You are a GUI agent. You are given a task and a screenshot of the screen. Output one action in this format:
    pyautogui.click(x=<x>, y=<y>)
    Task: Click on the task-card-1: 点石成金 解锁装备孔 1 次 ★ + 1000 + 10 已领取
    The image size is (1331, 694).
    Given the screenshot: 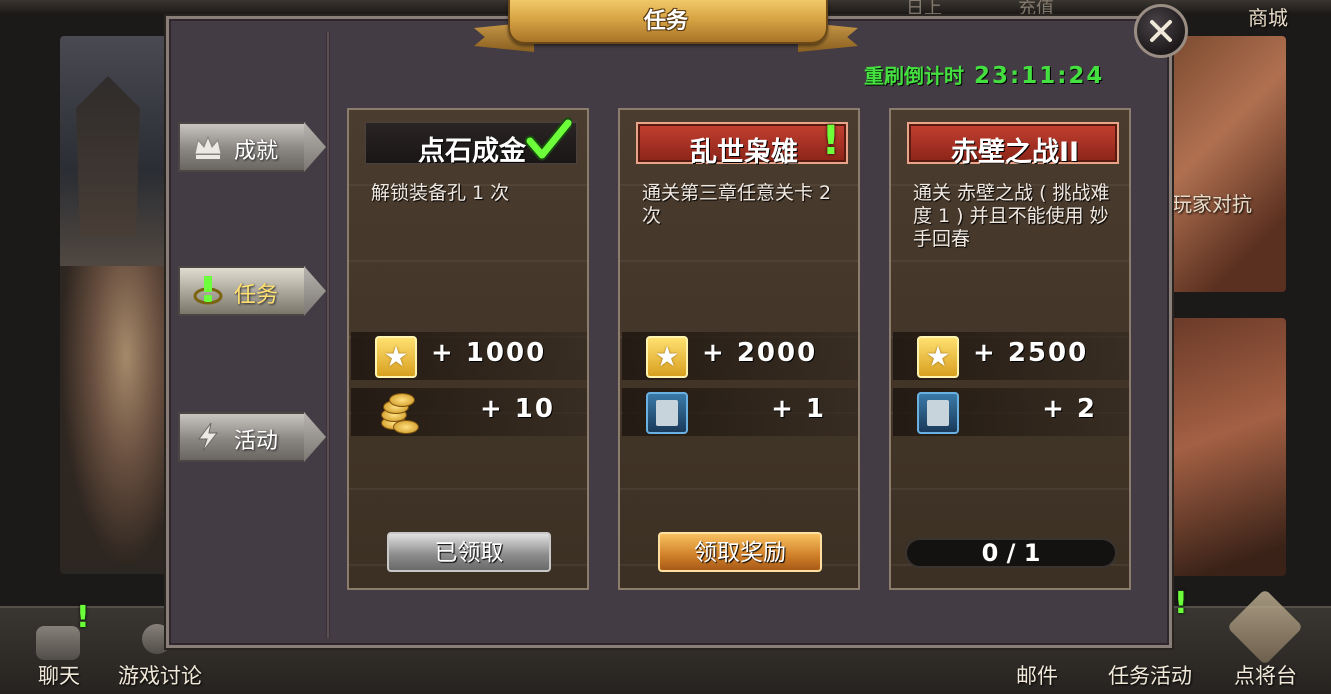 What is the action you would take?
    pyautogui.click(x=468, y=349)
    